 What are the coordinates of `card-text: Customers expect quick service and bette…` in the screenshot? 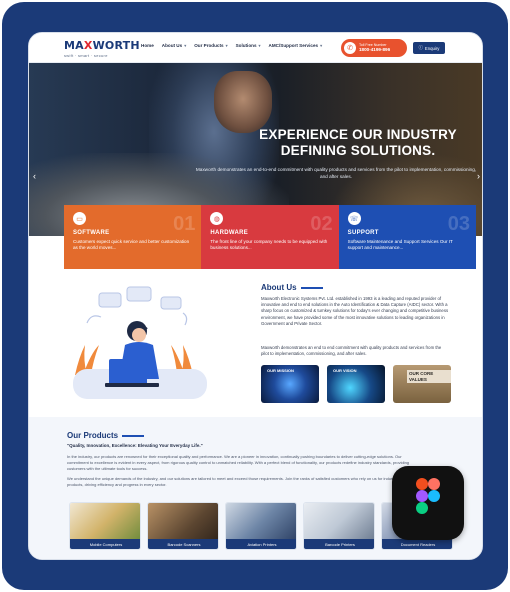 It's located at (131, 245).